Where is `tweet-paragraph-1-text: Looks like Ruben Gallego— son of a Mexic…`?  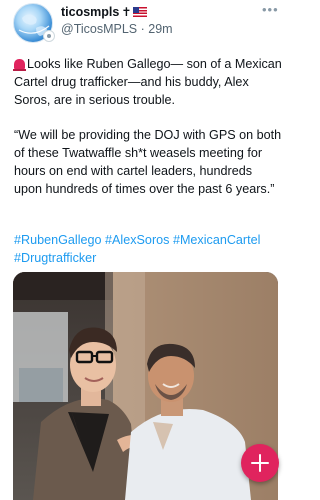 tweet-paragraph-1-text: Looks like Ruben Gallego— son of a Mexic… is located at coordinates (148, 82).